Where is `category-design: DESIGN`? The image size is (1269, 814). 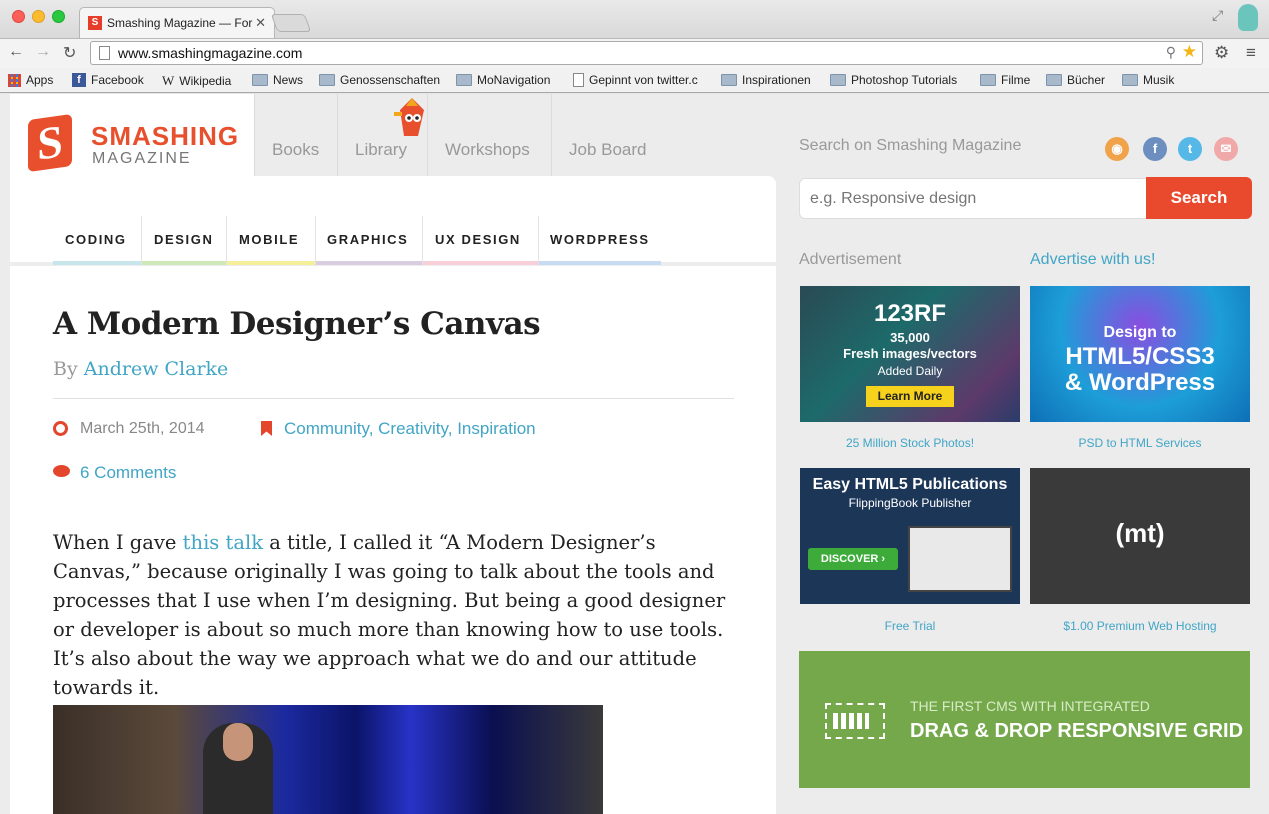 category-design: DESIGN is located at coordinates (183, 239).